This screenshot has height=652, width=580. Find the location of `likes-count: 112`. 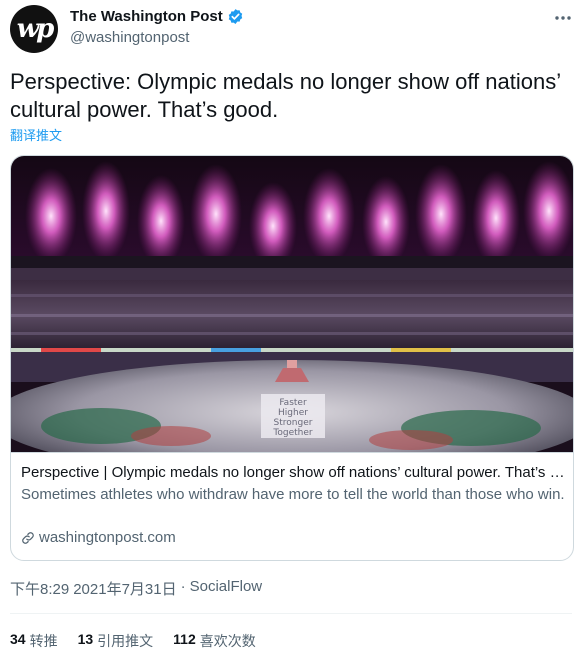

likes-count: 112 is located at coordinates (184, 639).